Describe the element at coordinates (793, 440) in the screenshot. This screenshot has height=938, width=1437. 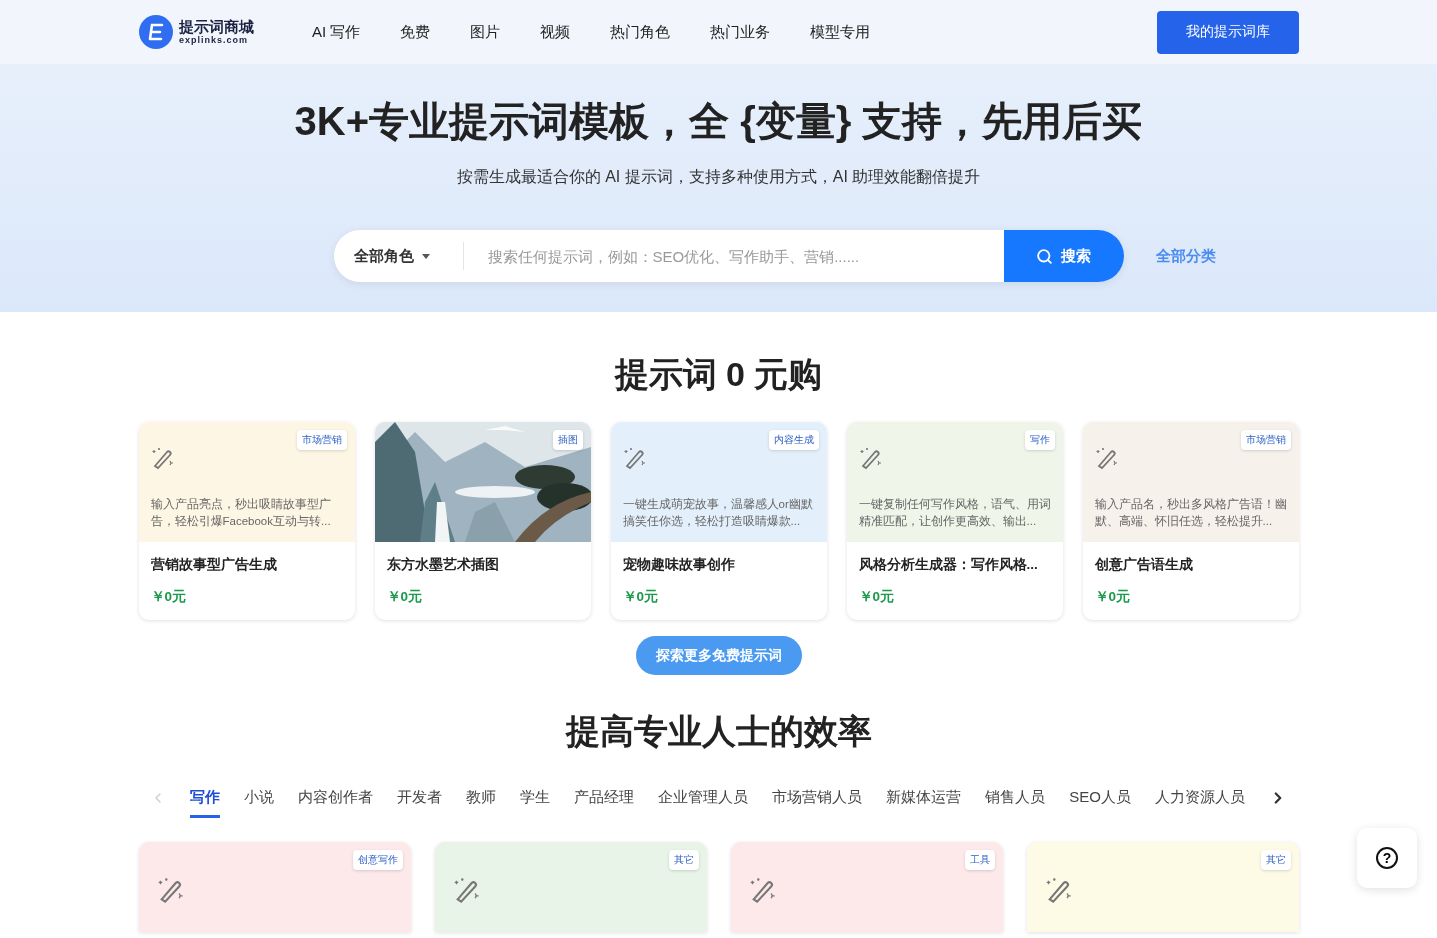
I see `category-tag: 内容生成` at that location.